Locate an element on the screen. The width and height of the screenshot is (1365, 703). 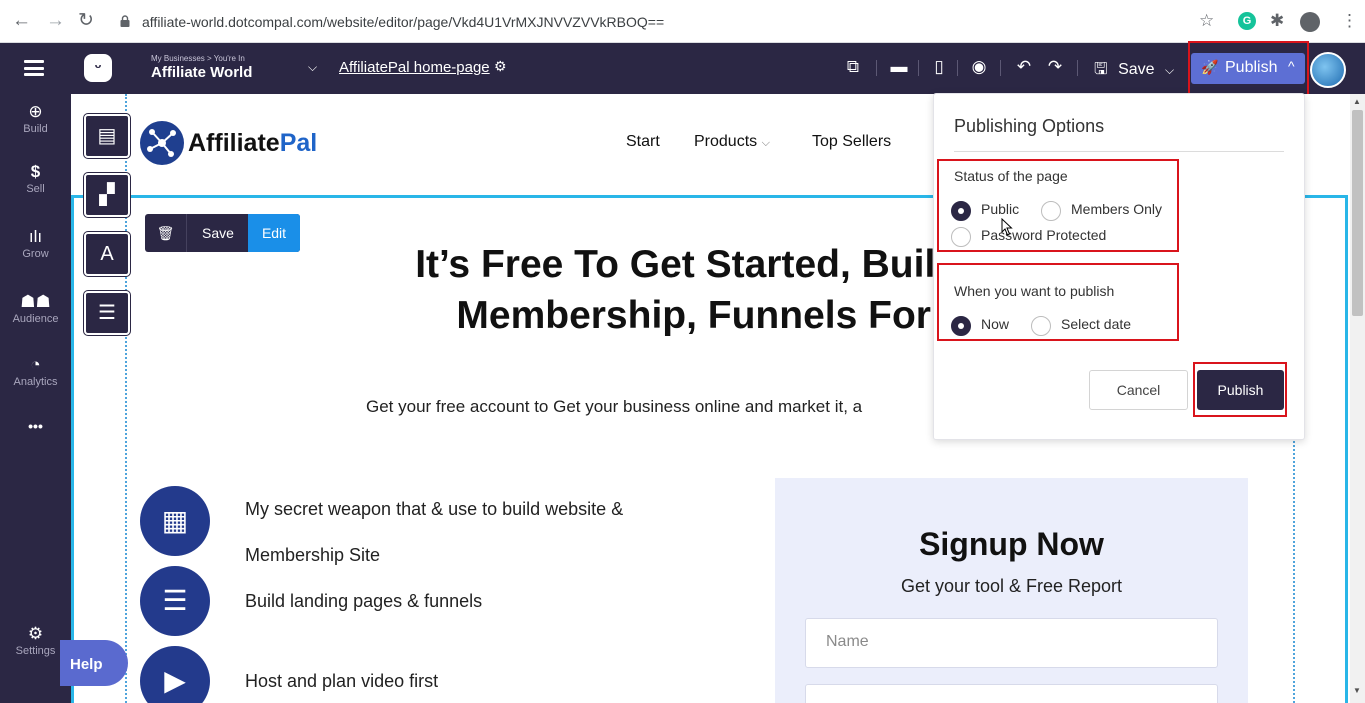
sidebar-item-grow: ılı Grow is located at coordinates (35, 243).